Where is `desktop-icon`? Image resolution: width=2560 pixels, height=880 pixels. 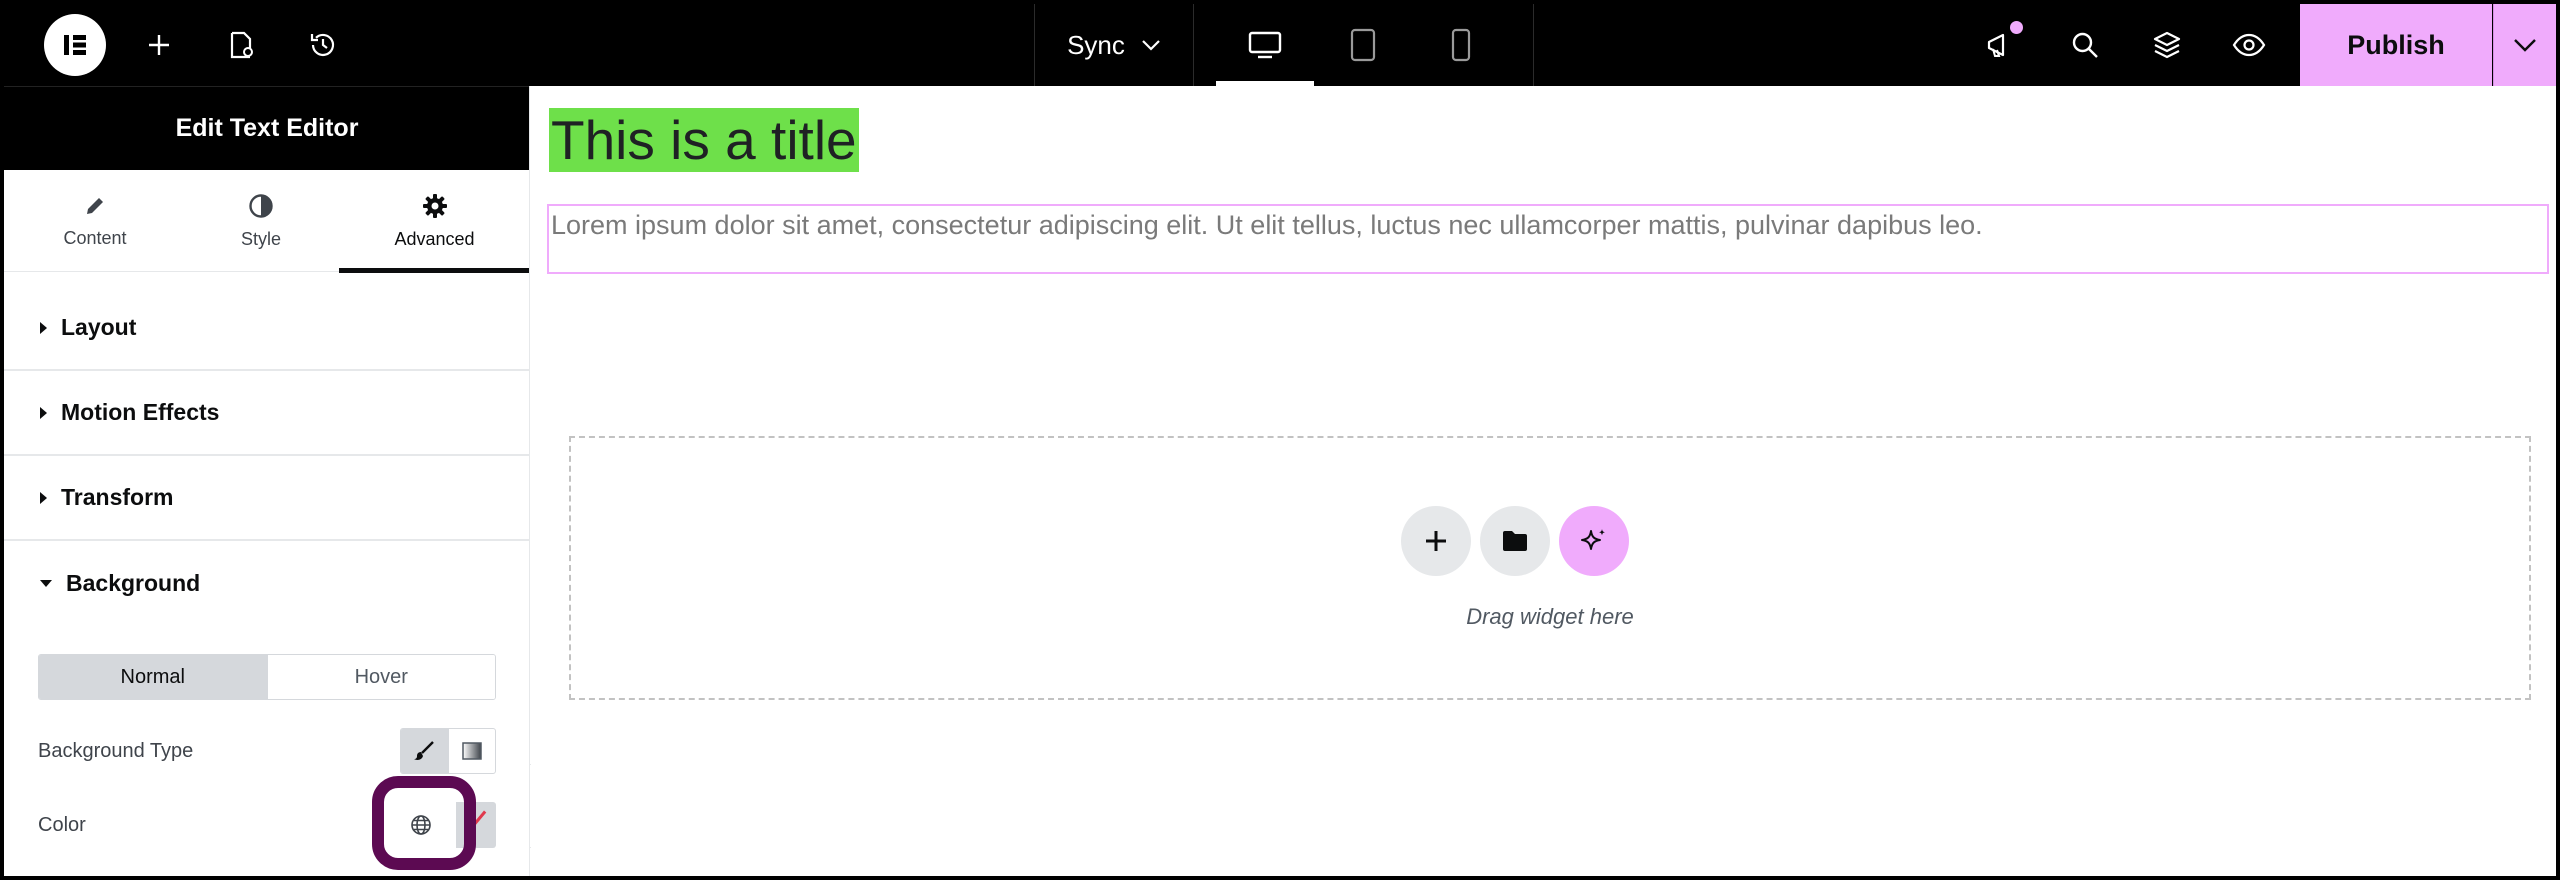
desktop-icon is located at coordinates (1265, 45).